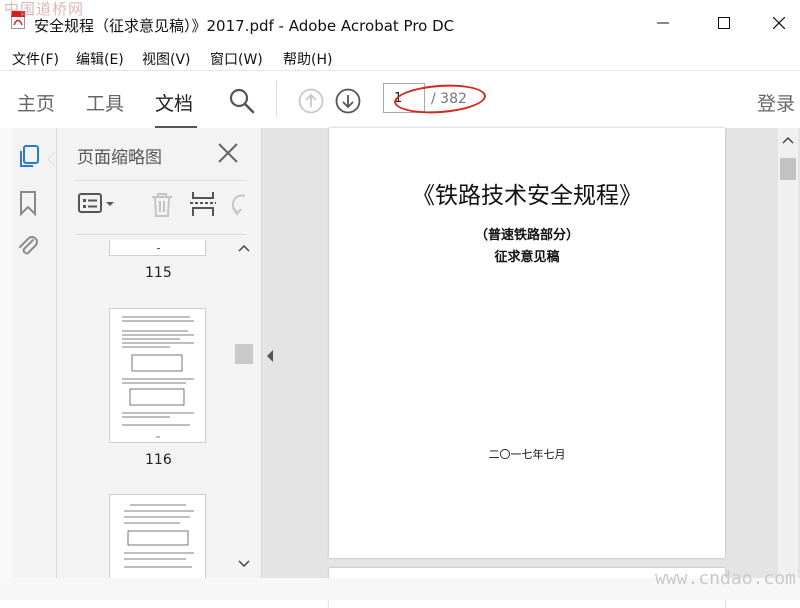 This screenshot has height=608, width=800. Describe the element at coordinates (270, 356) in the screenshot. I see `collapse-left-icon` at that location.